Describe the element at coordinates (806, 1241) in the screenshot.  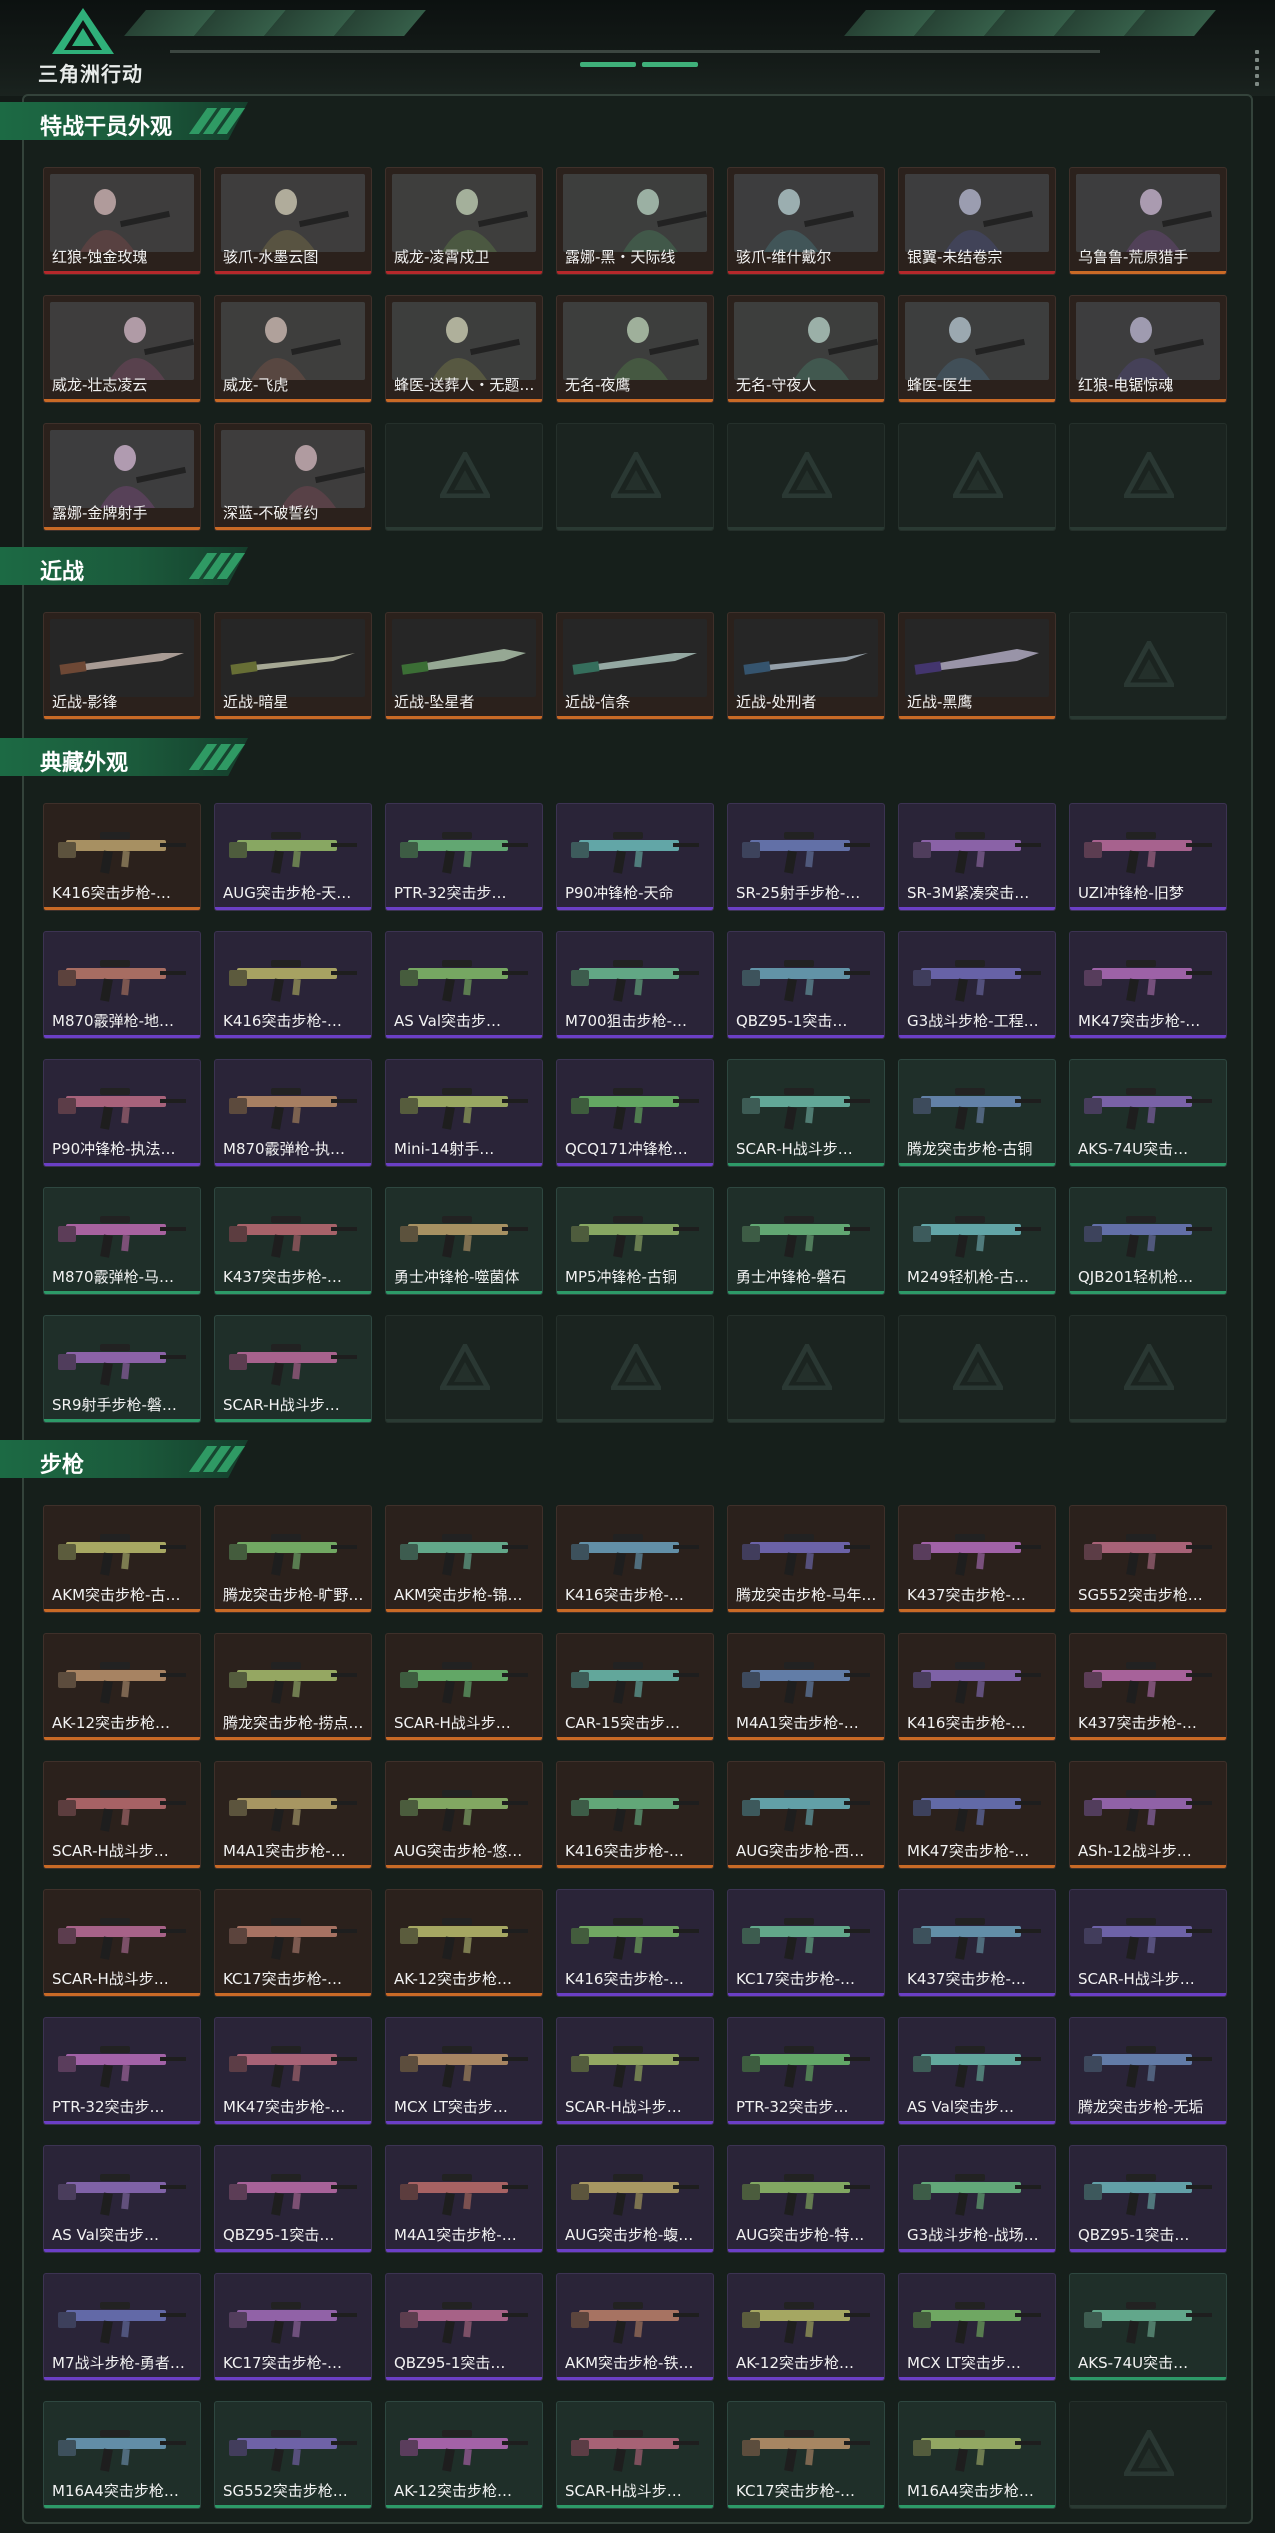
I see `skin-card: 勇士冲锋枪-磐石` at that location.